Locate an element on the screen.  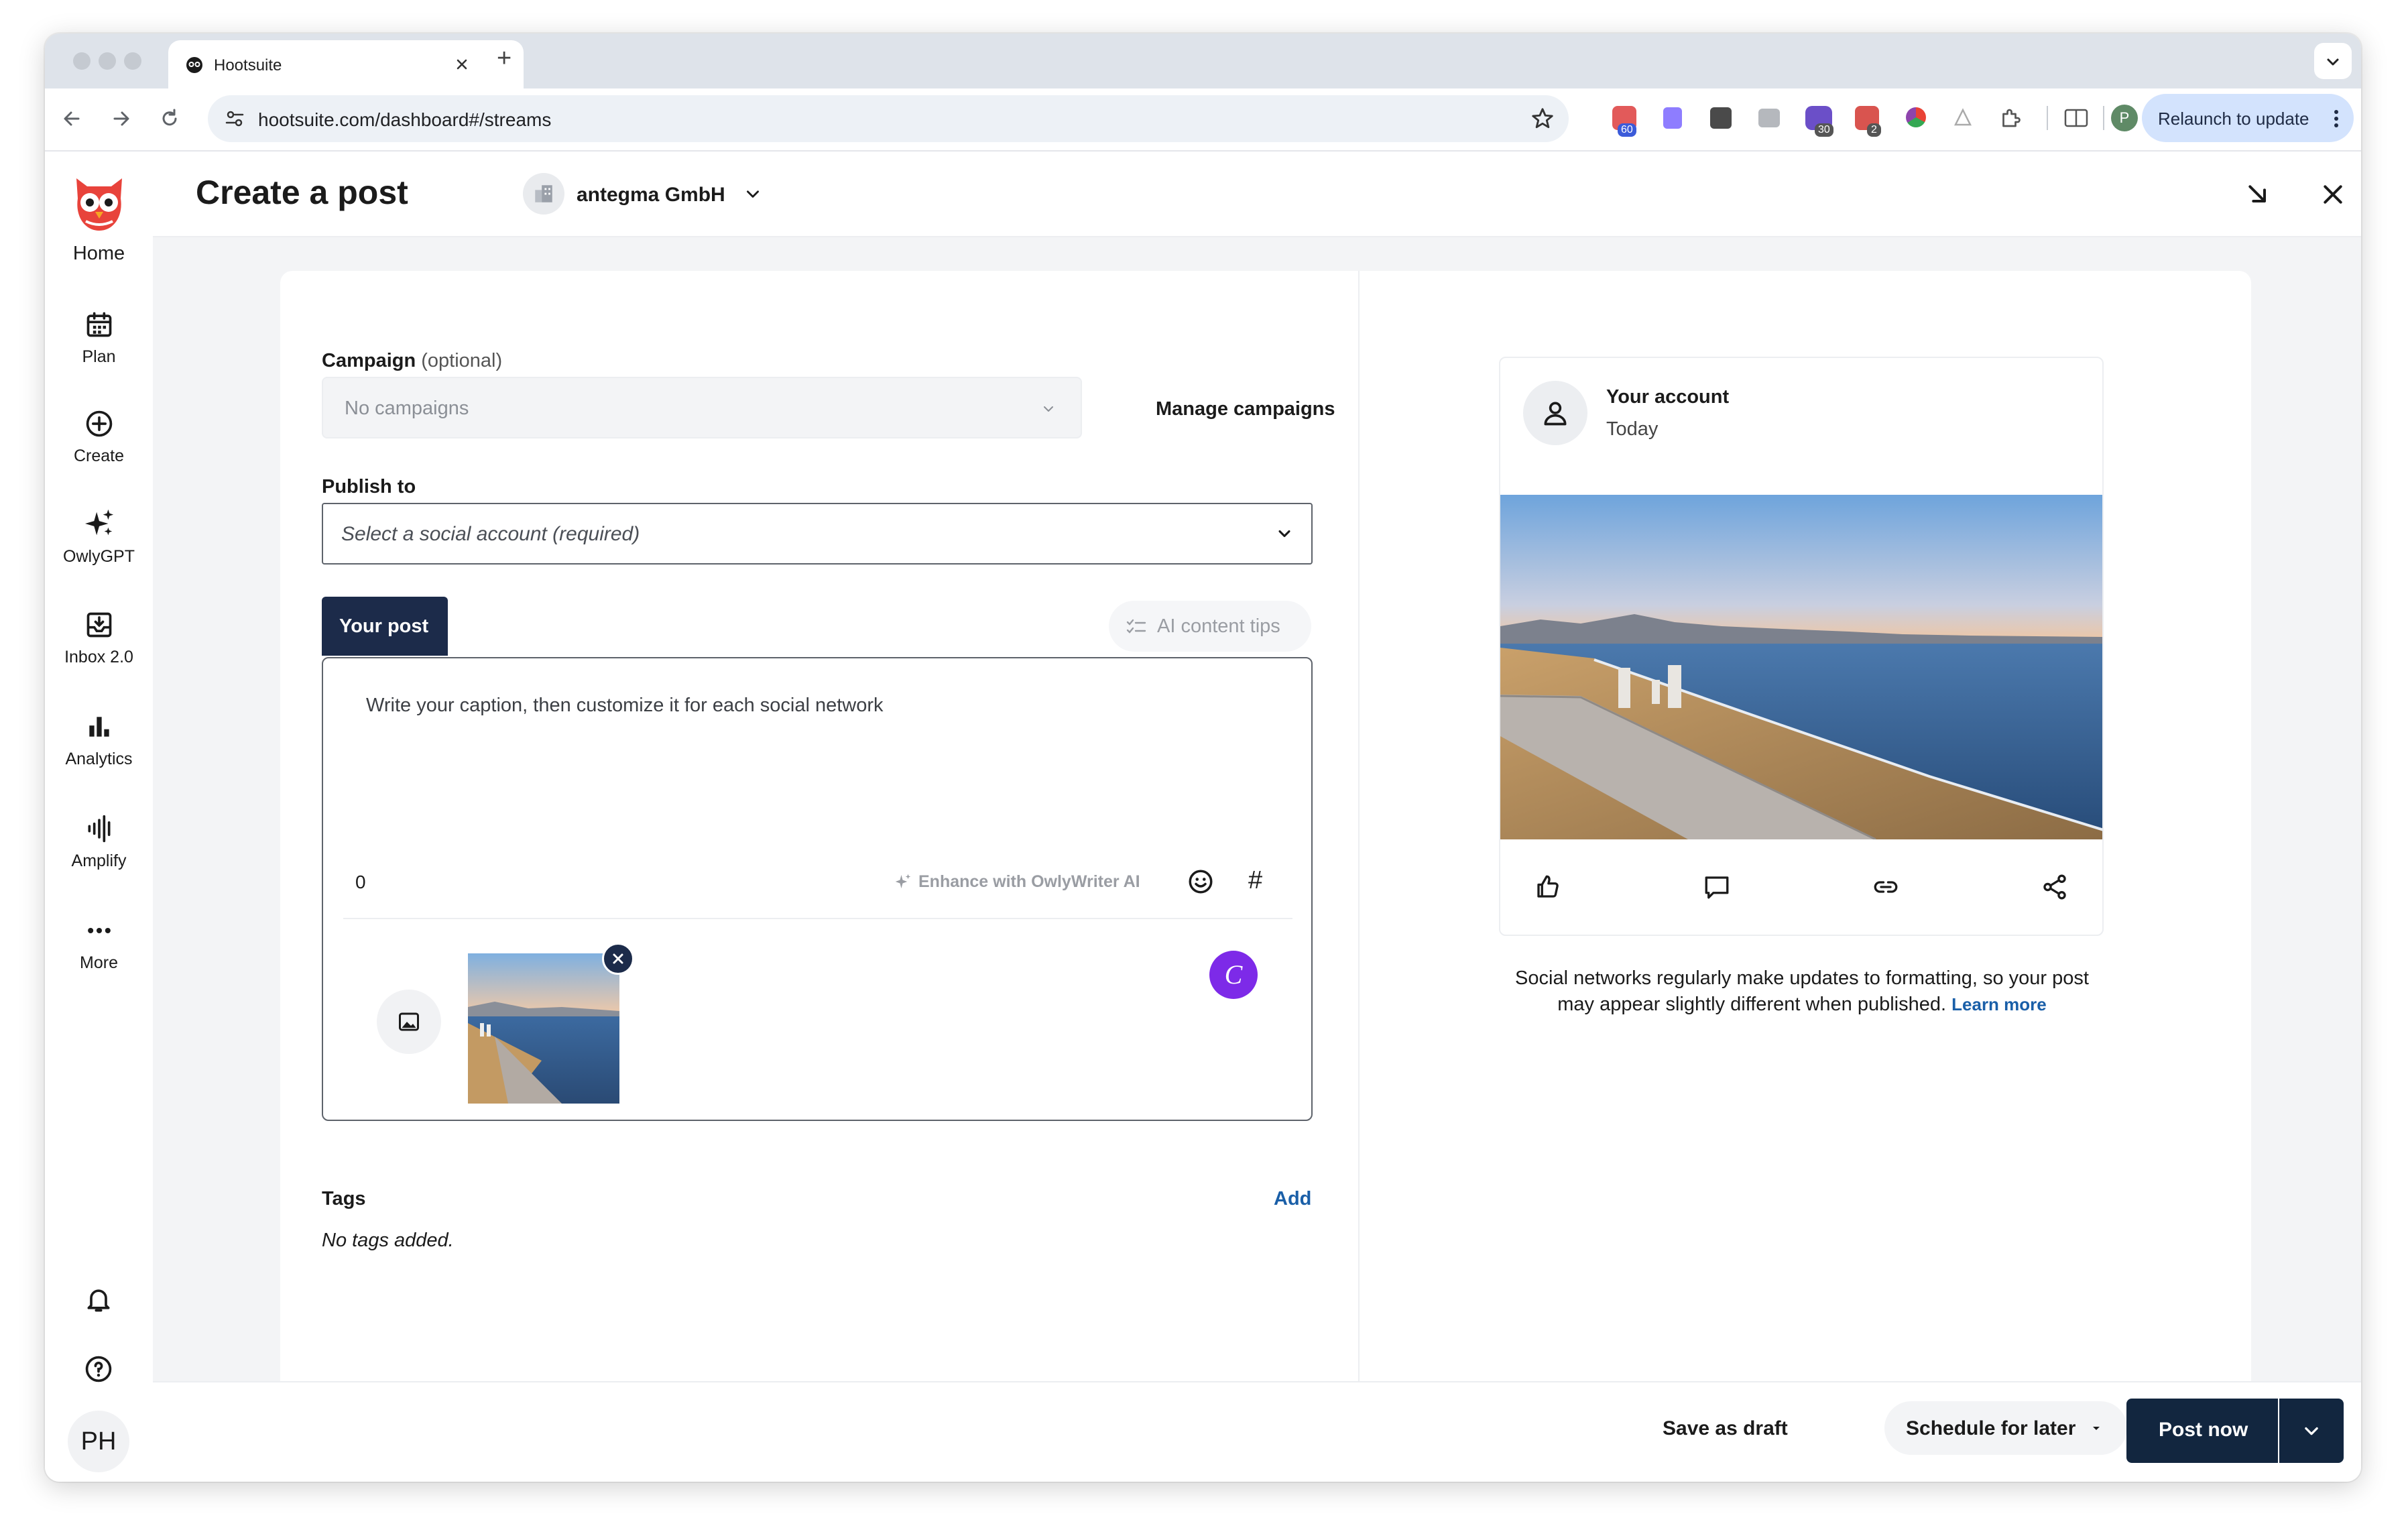
extension-d-icon is located at coordinates (1672, 118).